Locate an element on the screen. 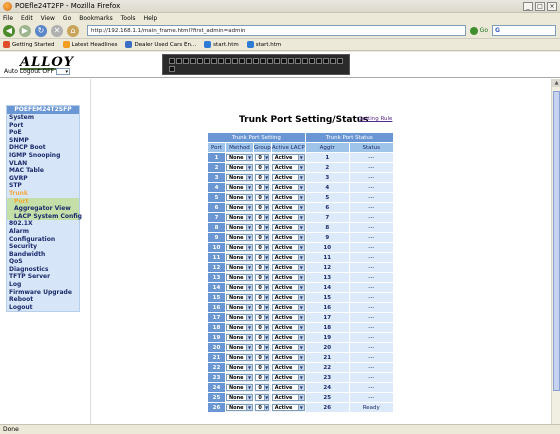 The image size is (560, 434). go-button: Go is located at coordinates (478, 30).